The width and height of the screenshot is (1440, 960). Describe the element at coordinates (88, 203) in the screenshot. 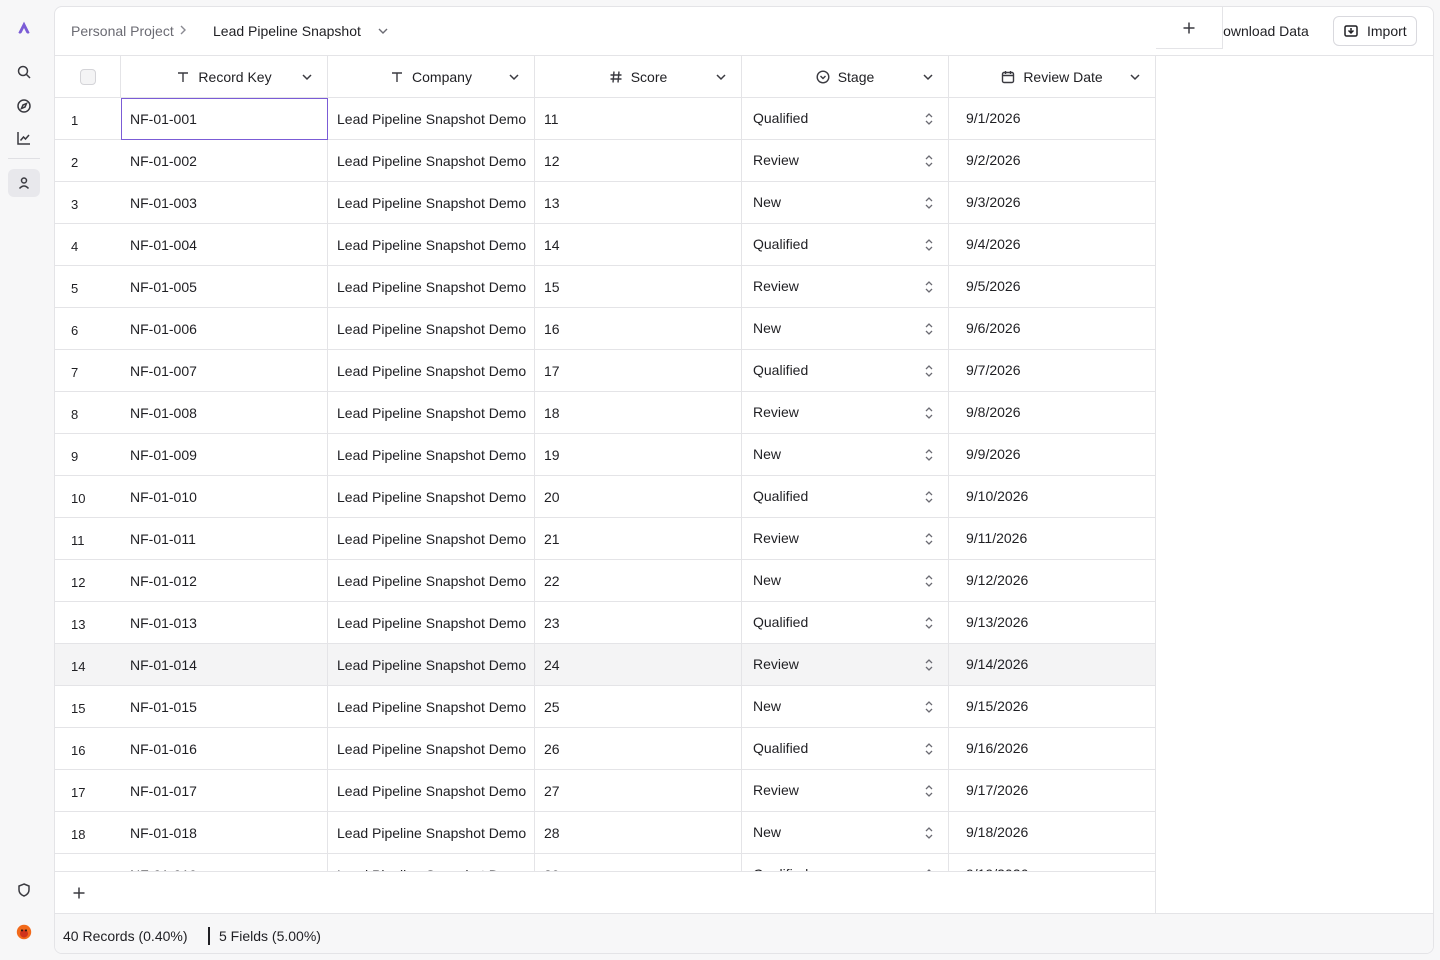

I see `row-number: 3` at that location.